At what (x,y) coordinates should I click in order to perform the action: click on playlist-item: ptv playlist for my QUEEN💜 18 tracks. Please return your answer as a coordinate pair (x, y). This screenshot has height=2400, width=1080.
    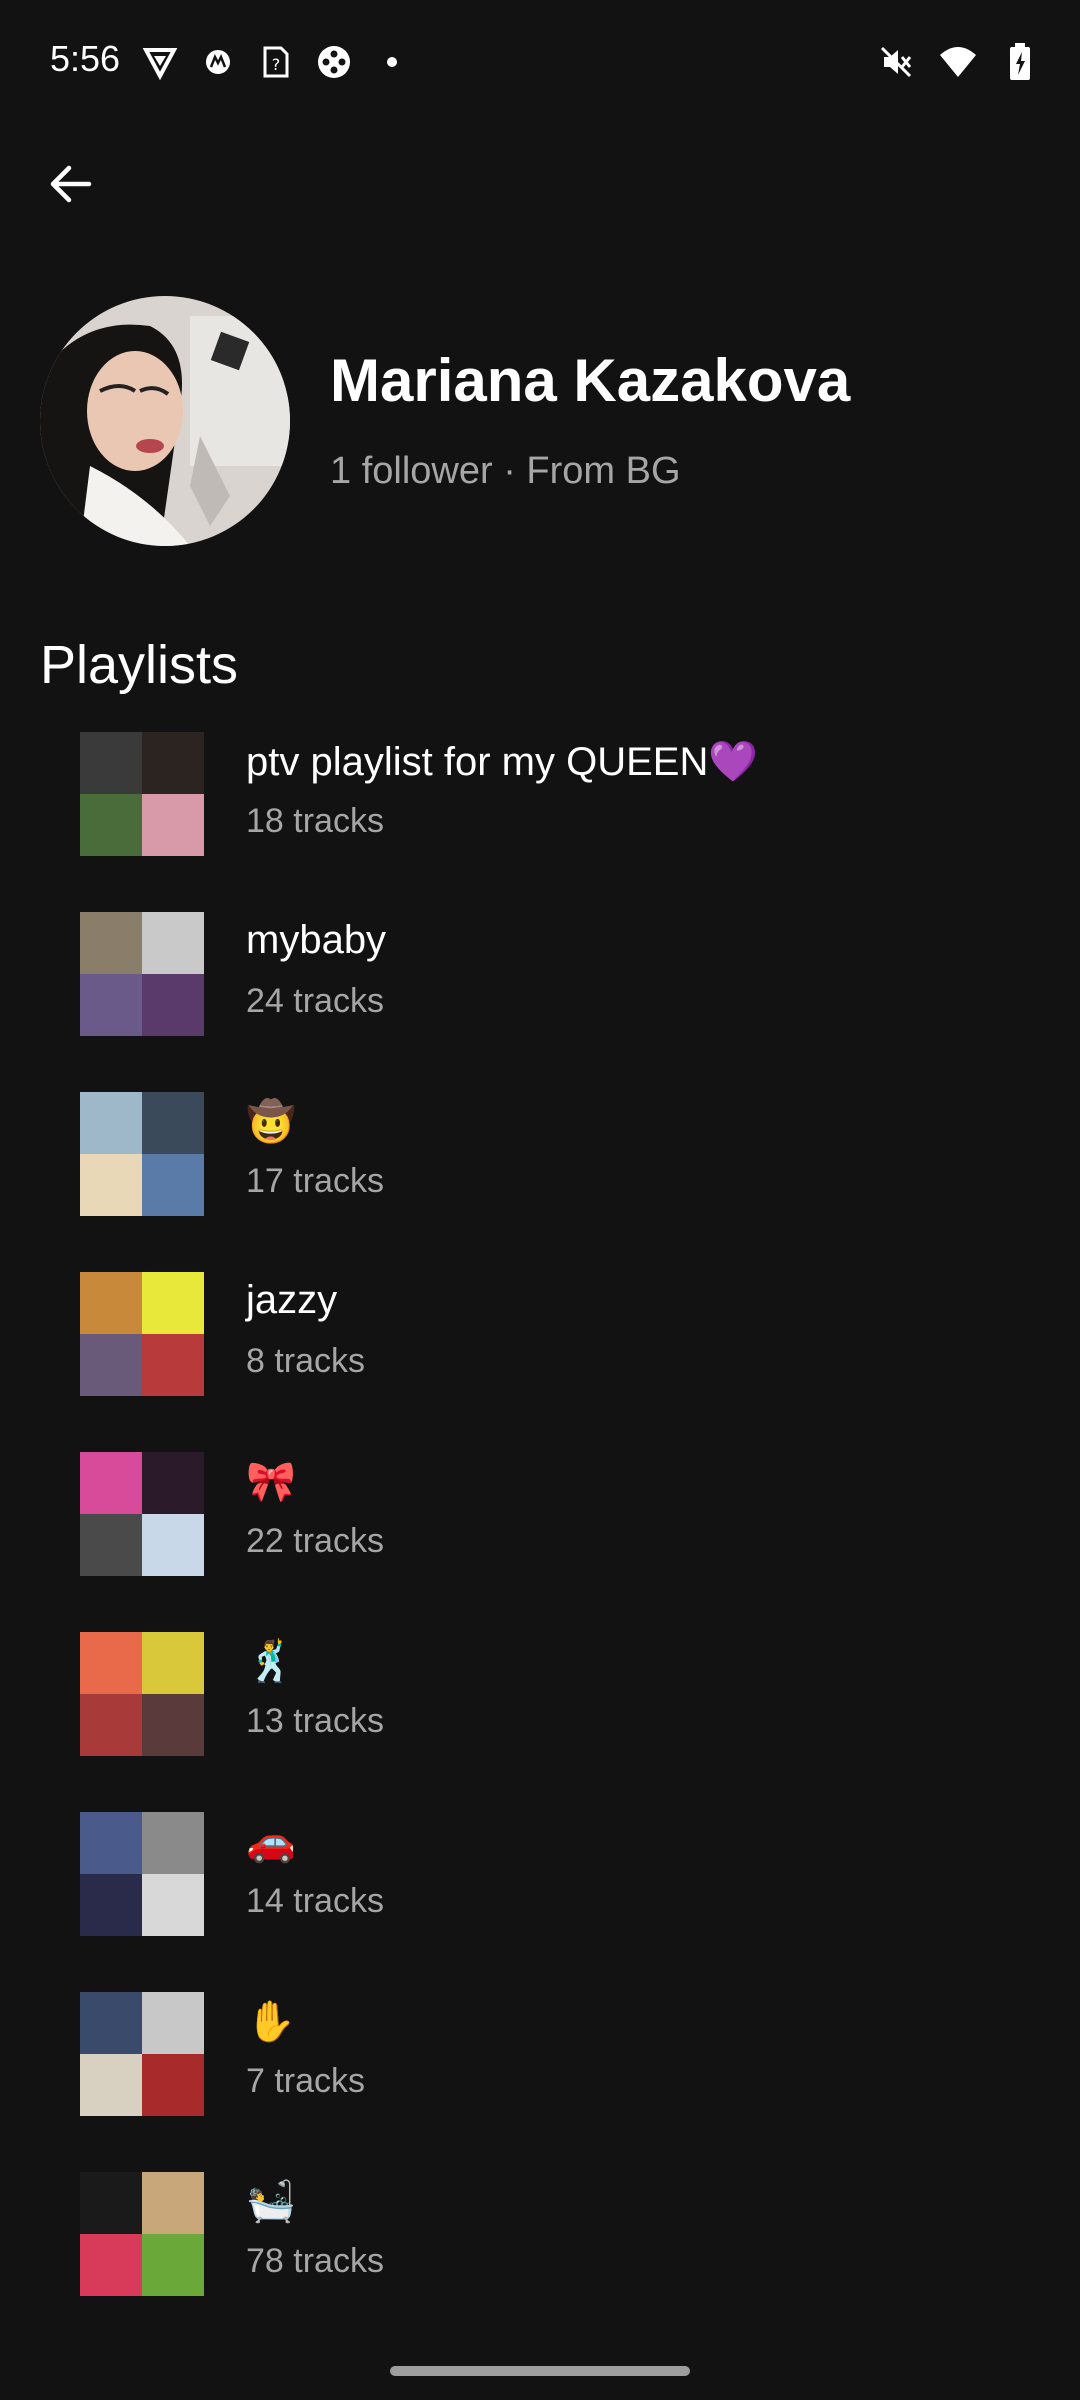
    Looking at the image, I should click on (540, 820).